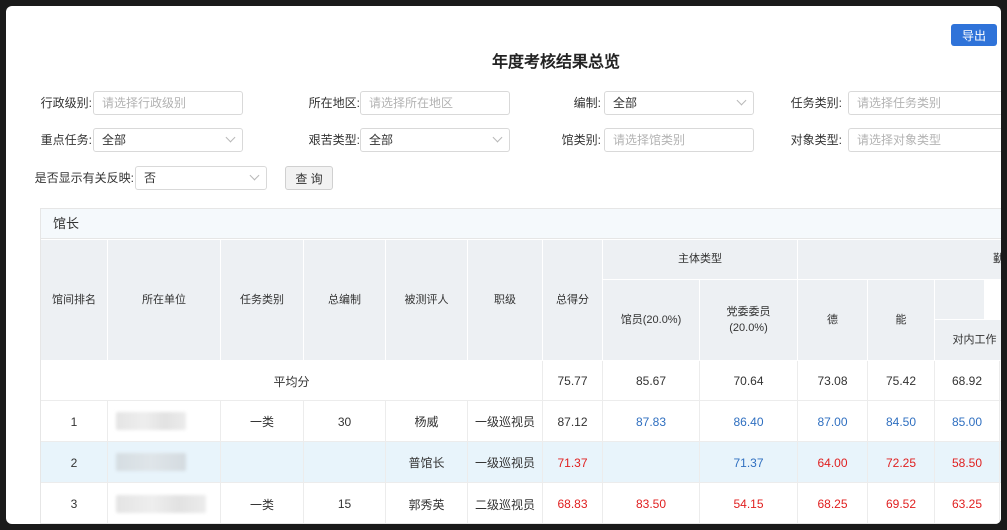 The height and width of the screenshot is (530, 1007). Describe the element at coordinates (625, 103) in the screenshot. I see `staffing-value: 全部` at that location.